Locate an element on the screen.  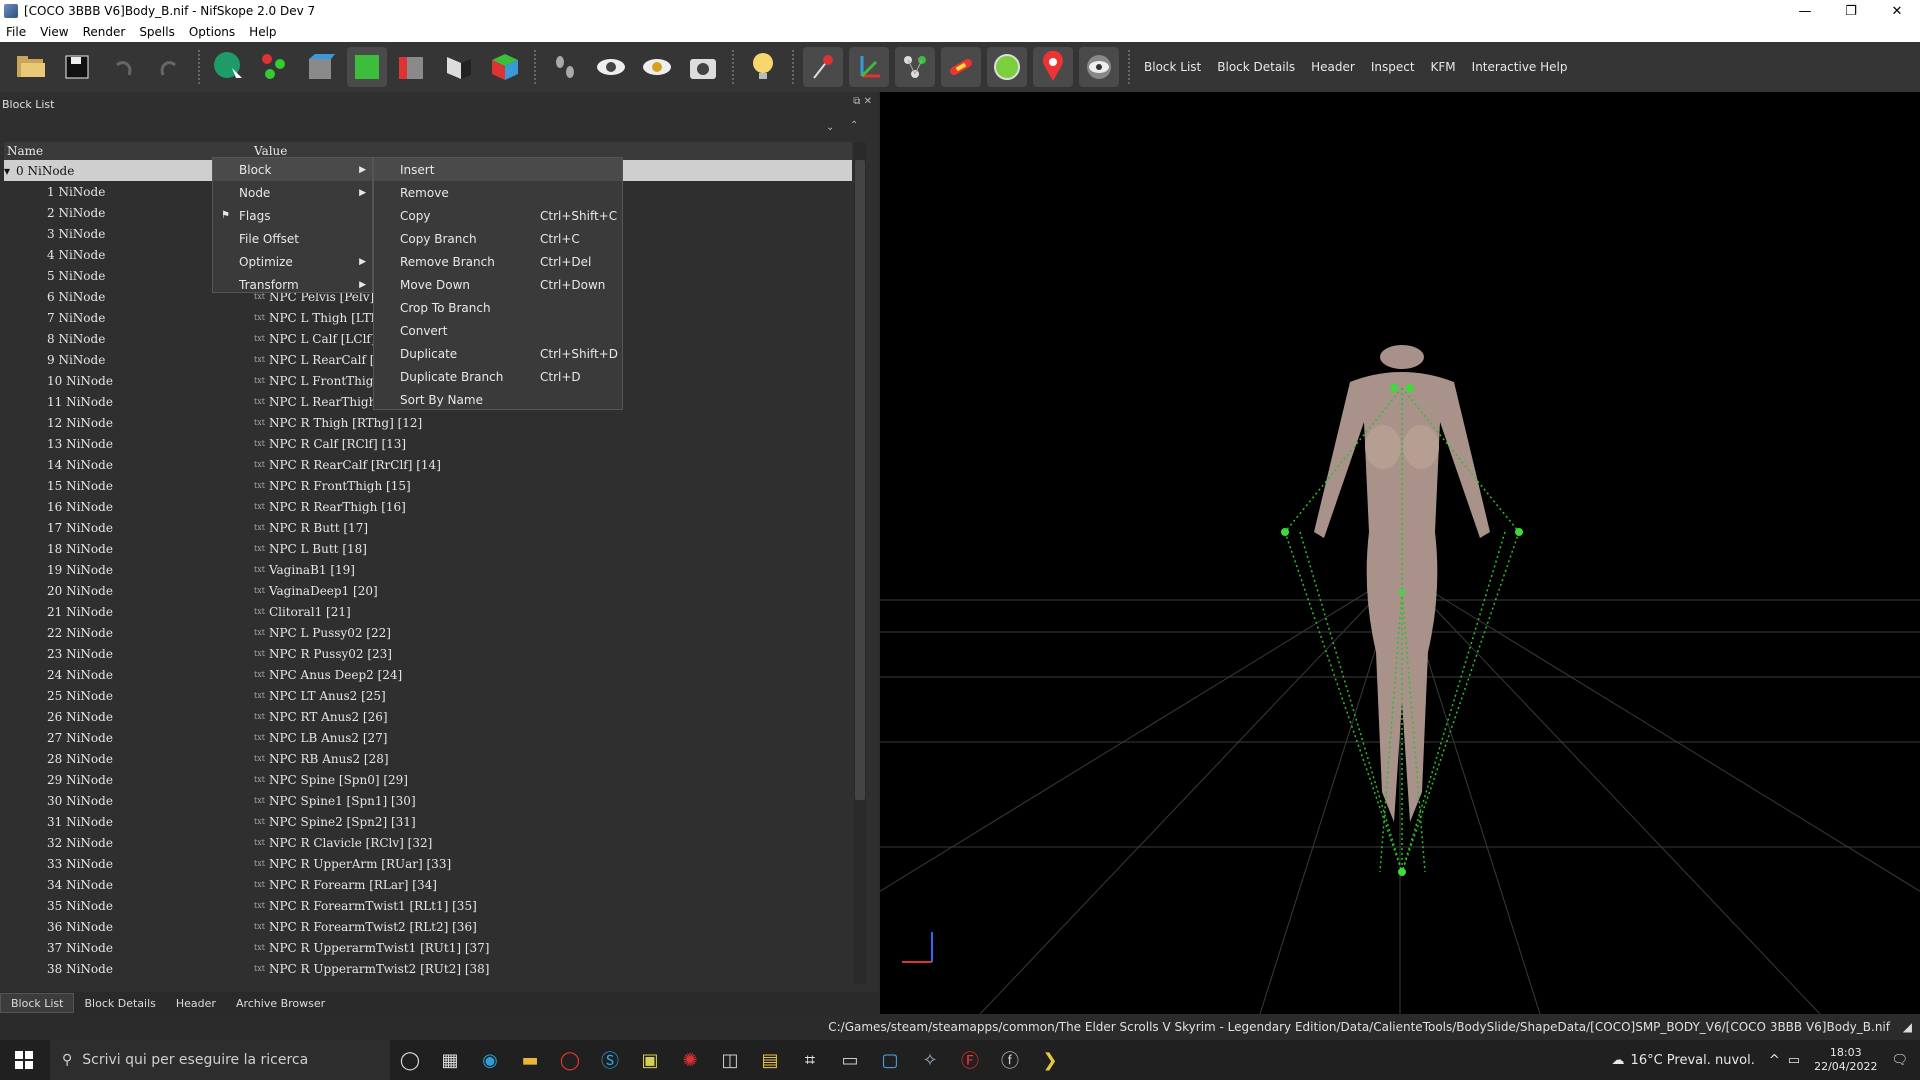
toolbar-kfm-button: KFM is located at coordinates (1443, 67).